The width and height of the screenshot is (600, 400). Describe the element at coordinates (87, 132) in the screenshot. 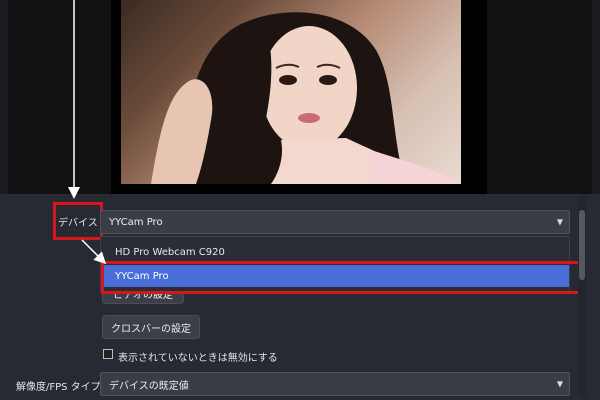

I see `annotation-arrows` at that location.